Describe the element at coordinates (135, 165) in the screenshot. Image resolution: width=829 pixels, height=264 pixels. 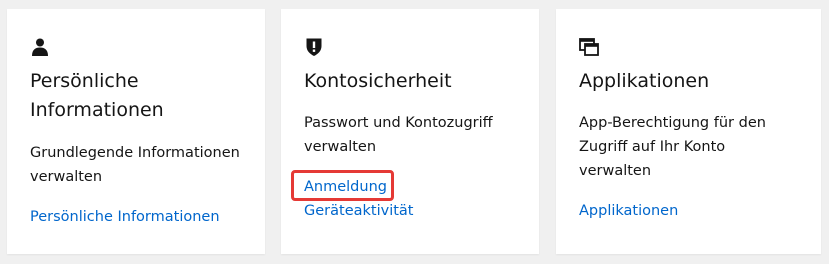
I see `card-description: Grundlegende Informationen verwalten` at that location.